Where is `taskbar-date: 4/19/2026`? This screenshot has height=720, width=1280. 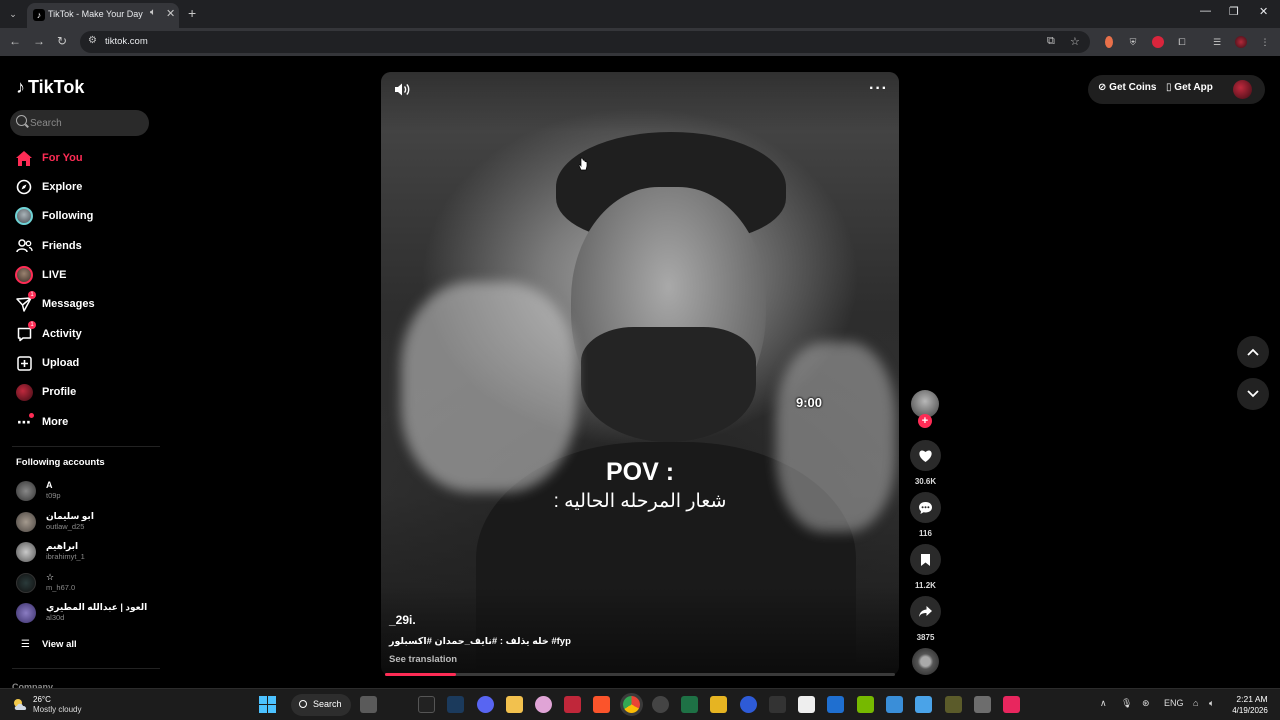 taskbar-date: 4/19/2026 is located at coordinates (1250, 710).